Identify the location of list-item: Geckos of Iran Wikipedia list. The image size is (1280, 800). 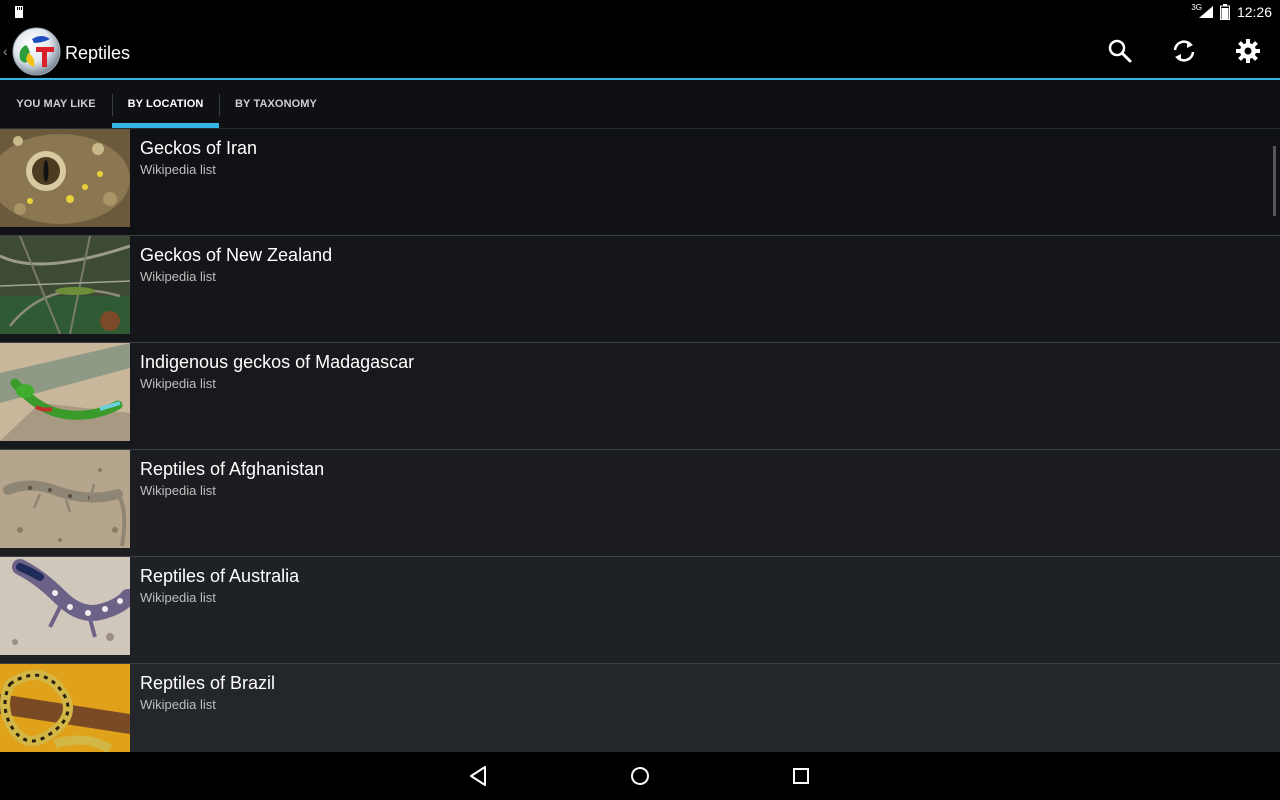
(640, 182).